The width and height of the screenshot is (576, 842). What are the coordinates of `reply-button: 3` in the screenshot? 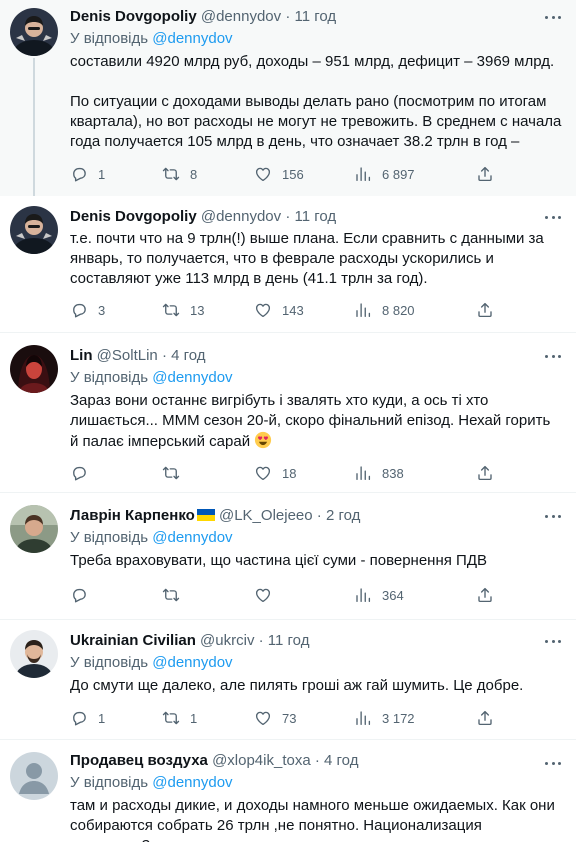 It's located at (87, 310).